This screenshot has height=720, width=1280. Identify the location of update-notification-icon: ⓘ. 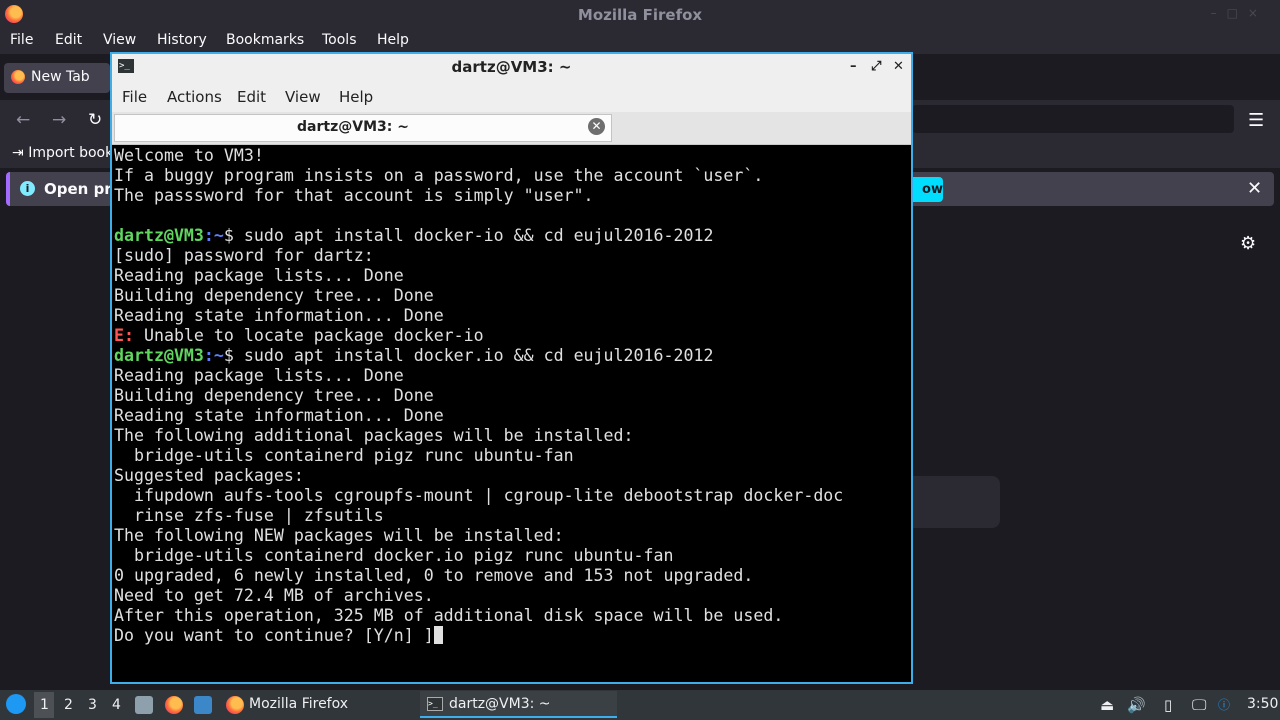
(1224, 704).